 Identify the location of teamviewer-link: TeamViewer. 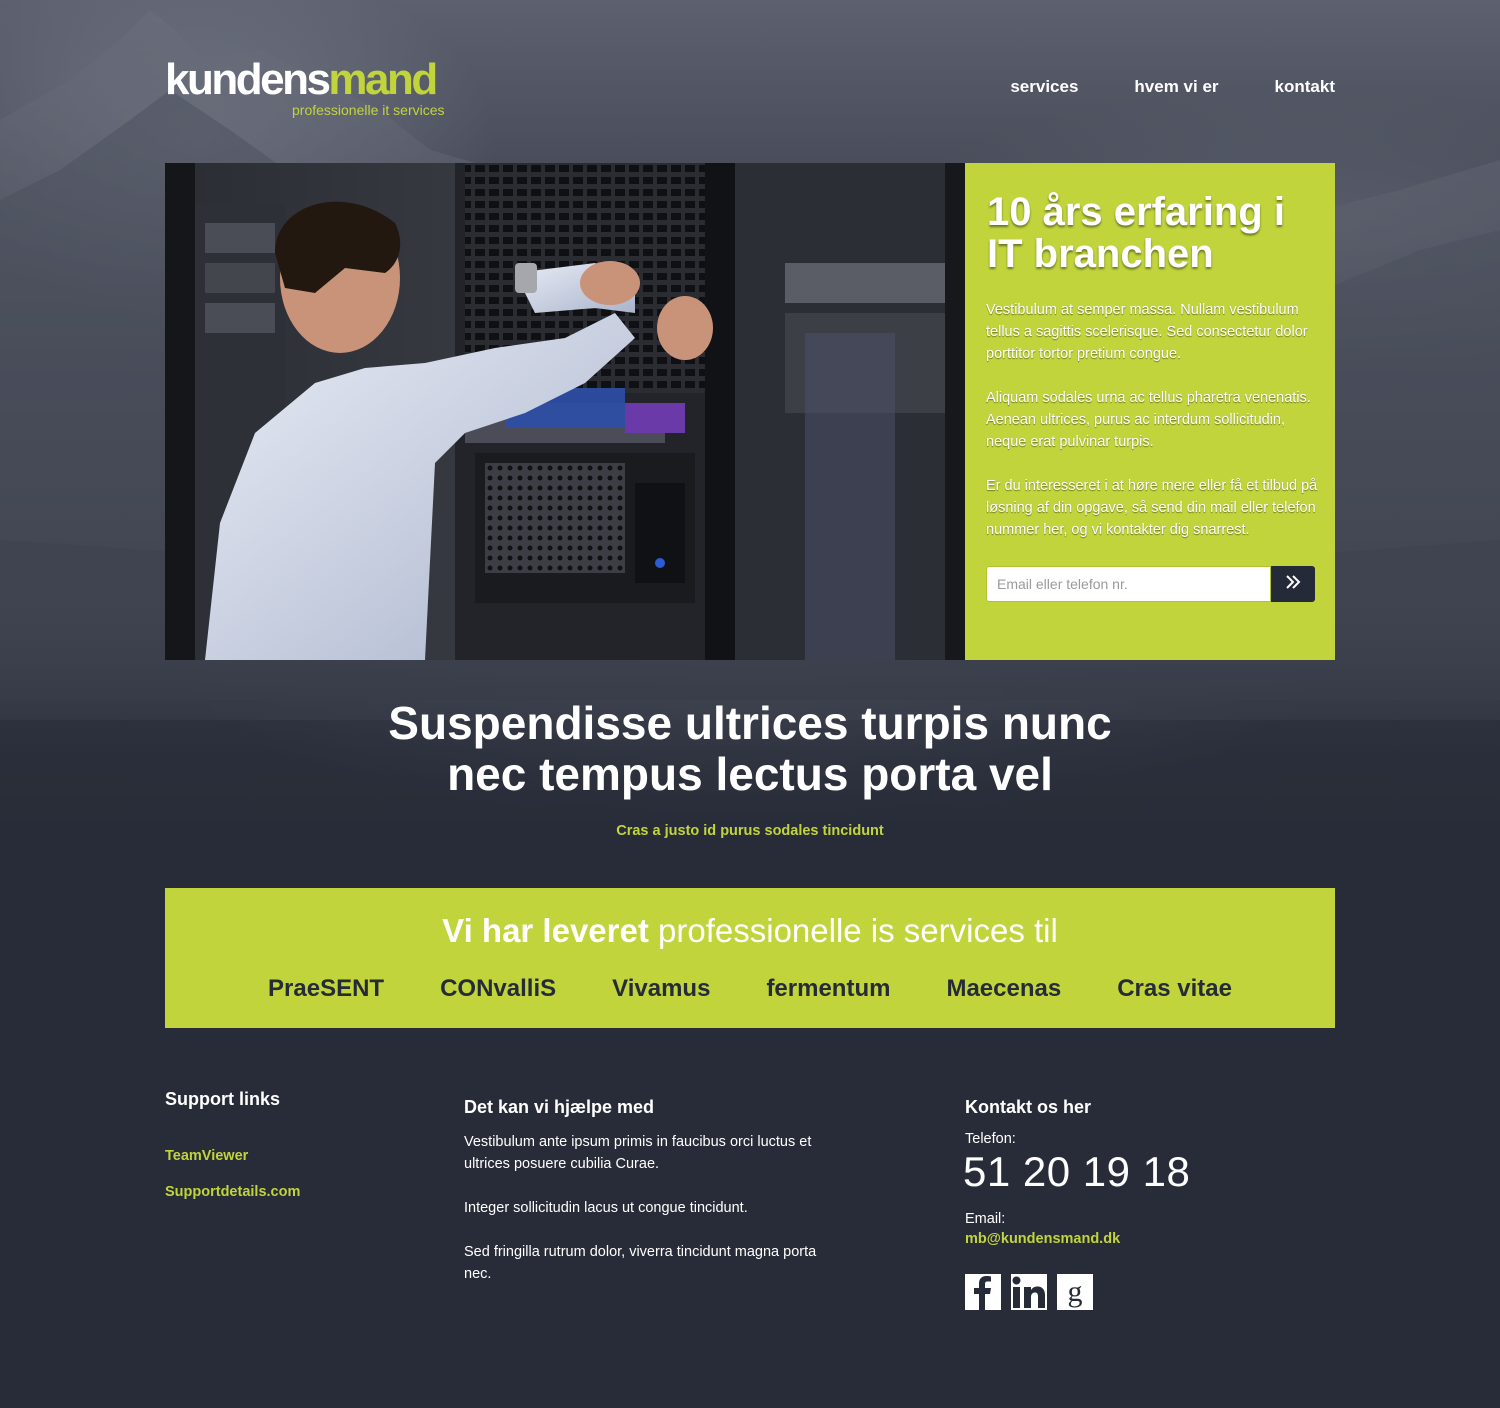
(206, 1156).